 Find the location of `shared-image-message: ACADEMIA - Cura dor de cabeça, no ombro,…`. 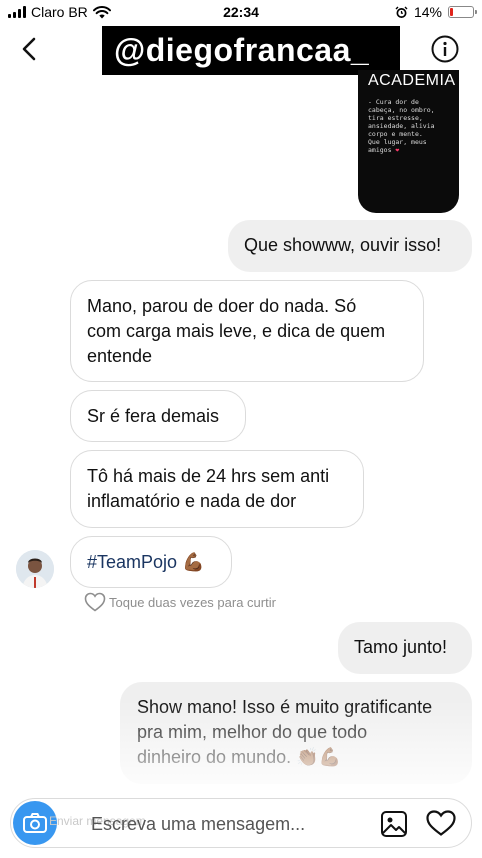

shared-image-message: ACADEMIA - Cura dor de cabeça, no ombro,… is located at coordinates (408, 141).